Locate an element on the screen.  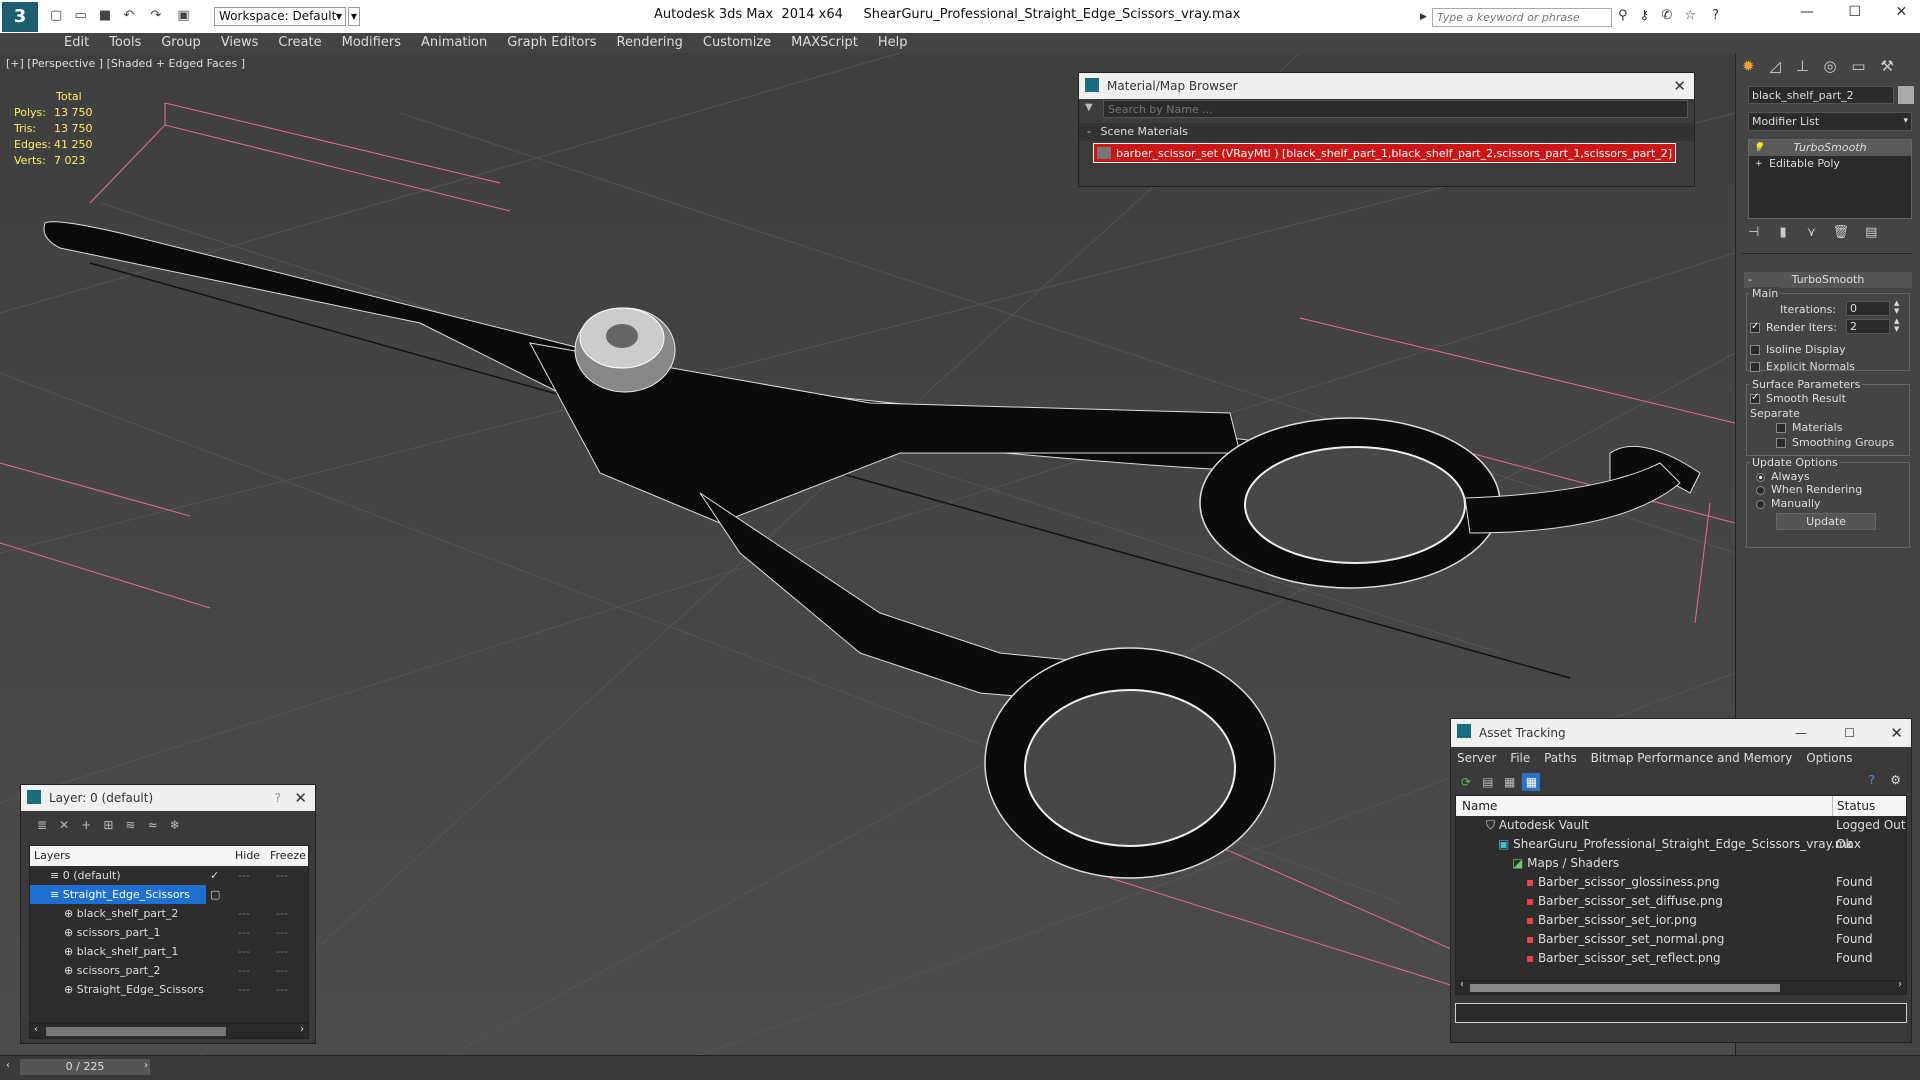
workspace-dropdown: Workspace: Default ▼ is located at coordinates (280, 16).